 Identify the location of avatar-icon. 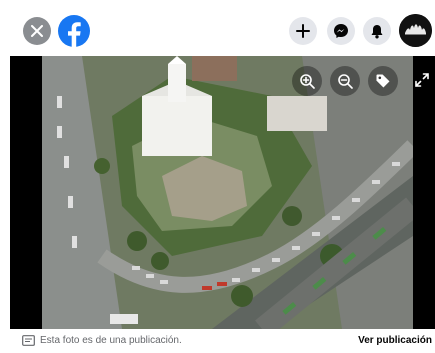
(415, 30).